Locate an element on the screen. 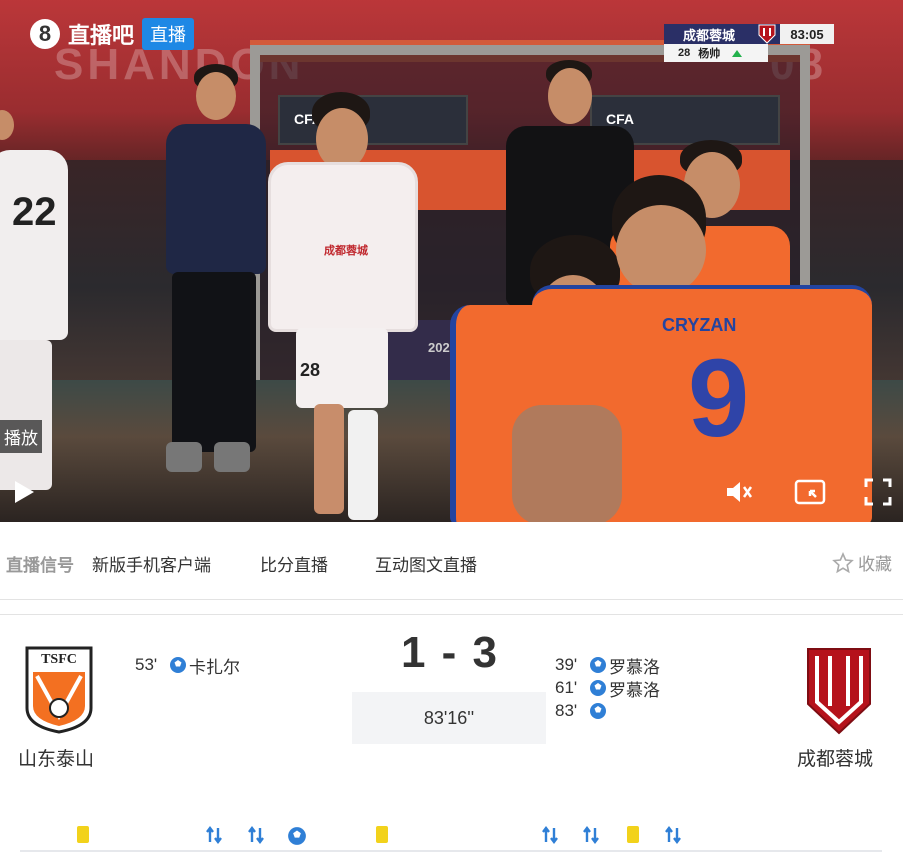 The width and height of the screenshot is (903, 854). match-score: 1 - 3 is located at coordinates (450, 652).